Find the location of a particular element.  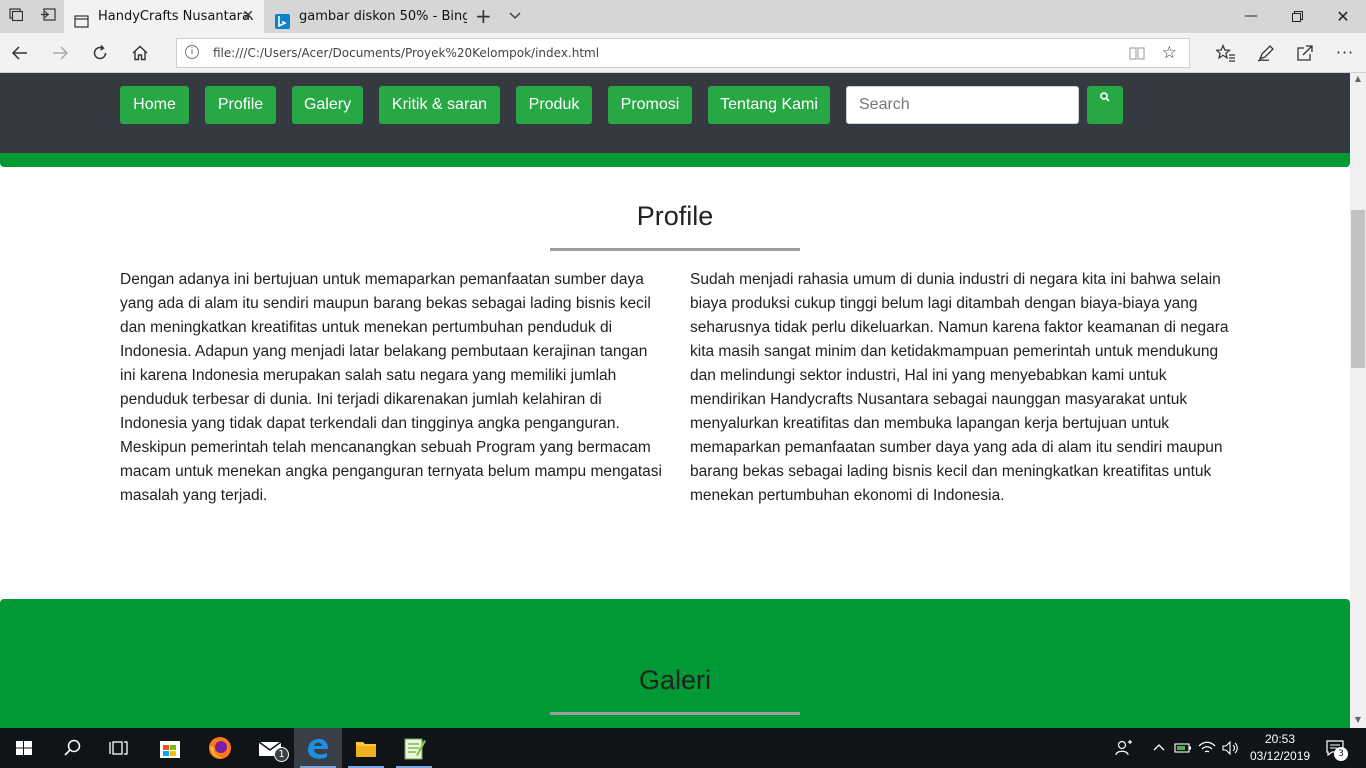

battery-icon is located at coordinates (1183, 748).